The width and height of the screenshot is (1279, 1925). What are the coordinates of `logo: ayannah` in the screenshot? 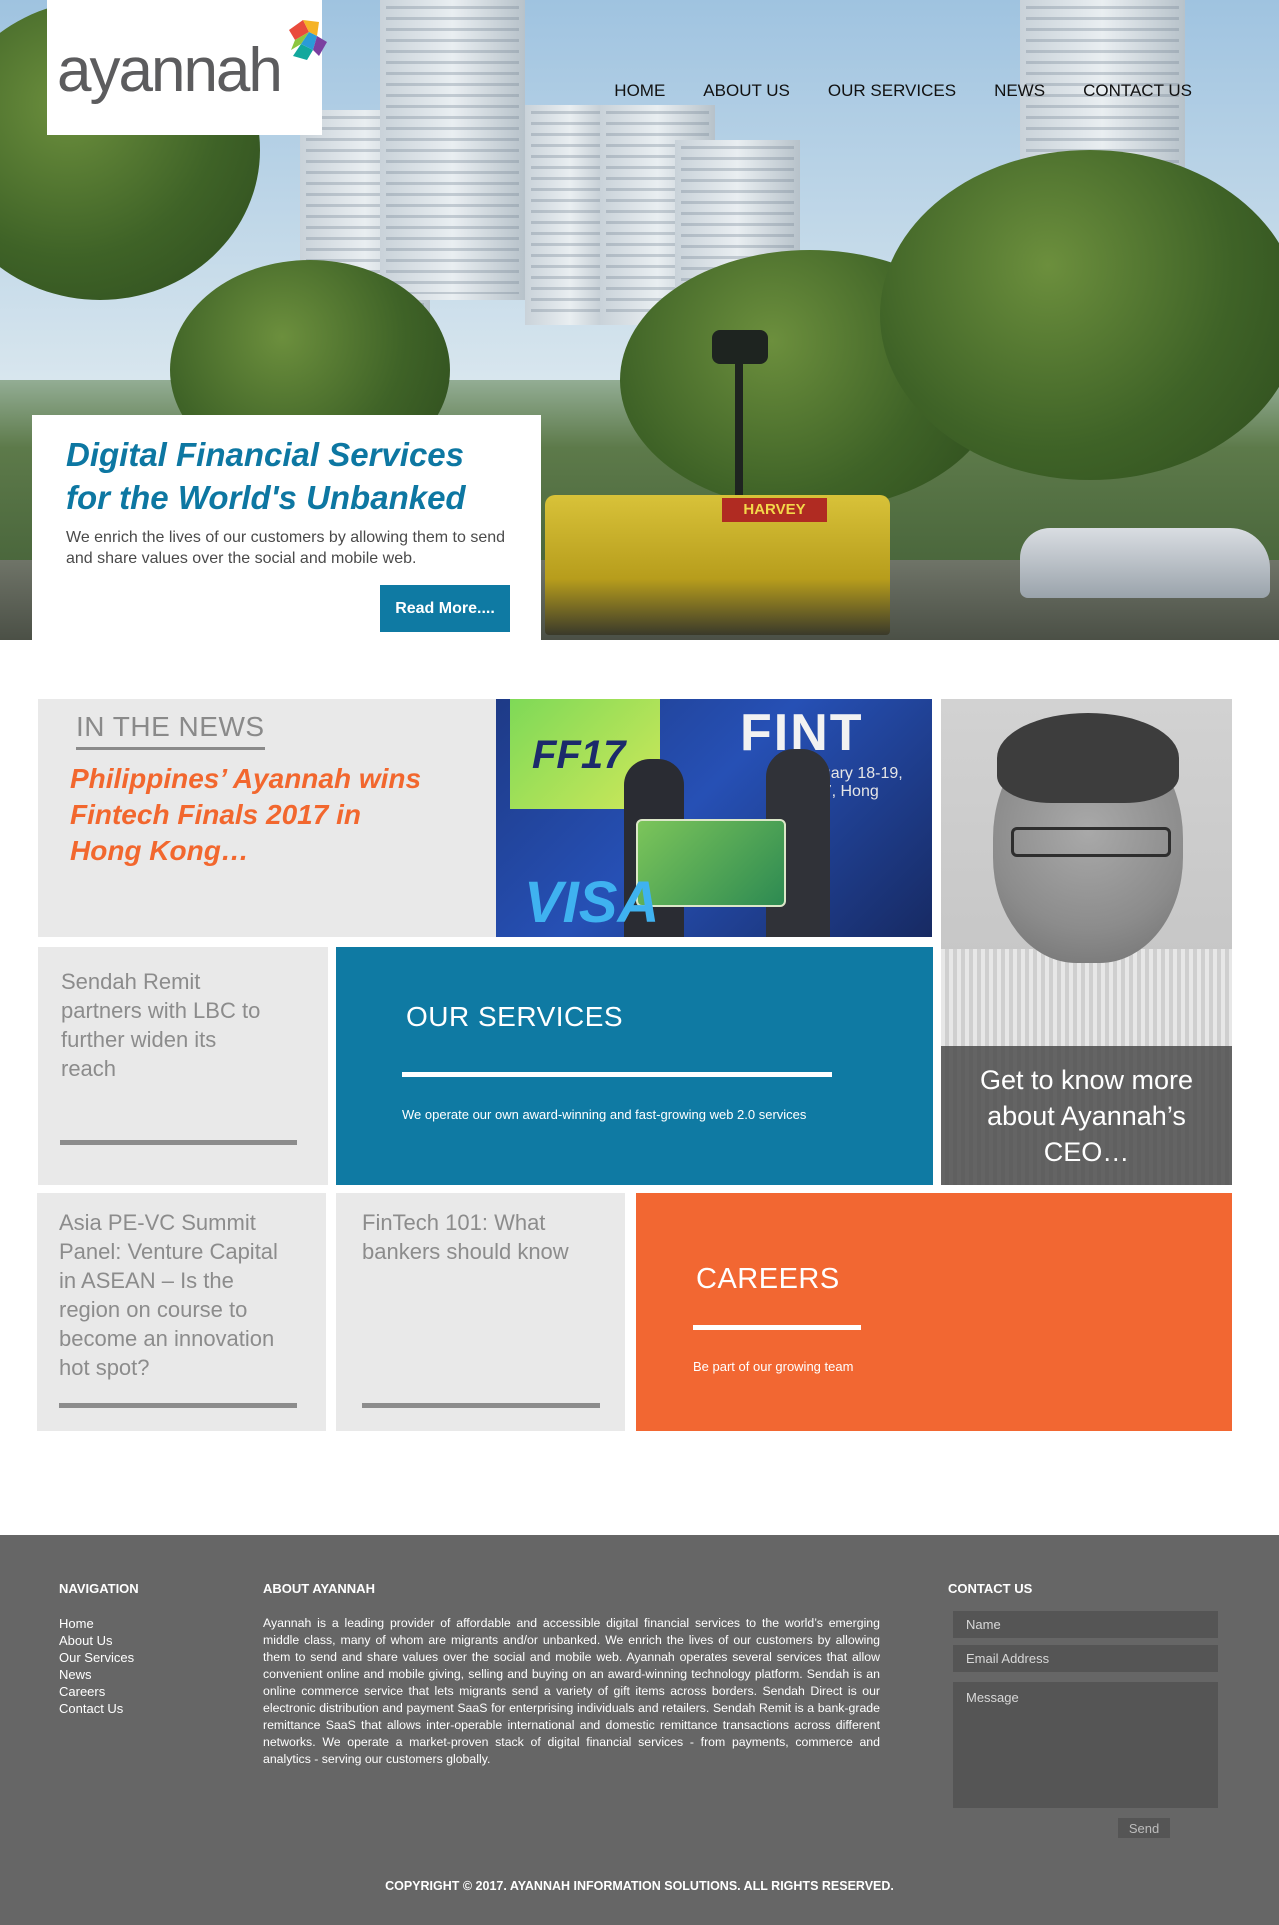 It's located at (187, 67).